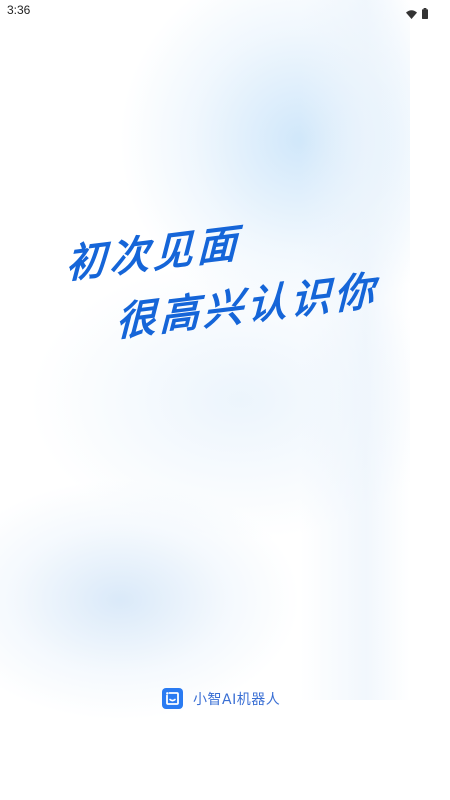 Image resolution: width=450 pixels, height=800 pixels. Describe the element at coordinates (153, 254) in the screenshot. I see `slogan-line-1: 初次见面` at that location.